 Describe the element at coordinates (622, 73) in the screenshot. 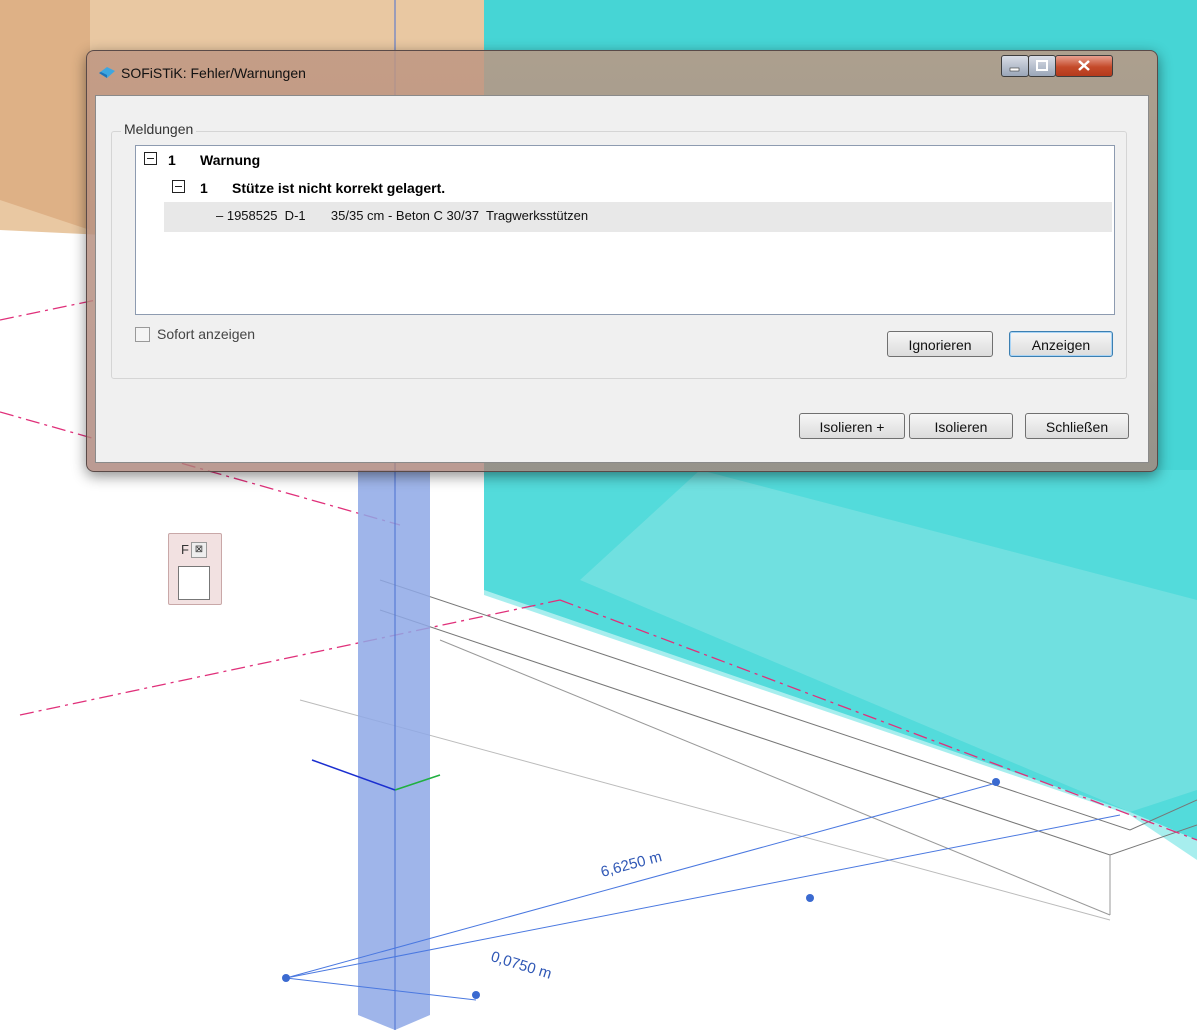

I see `titlebar: SOFiSTiK: Fehler/Warnungen` at that location.